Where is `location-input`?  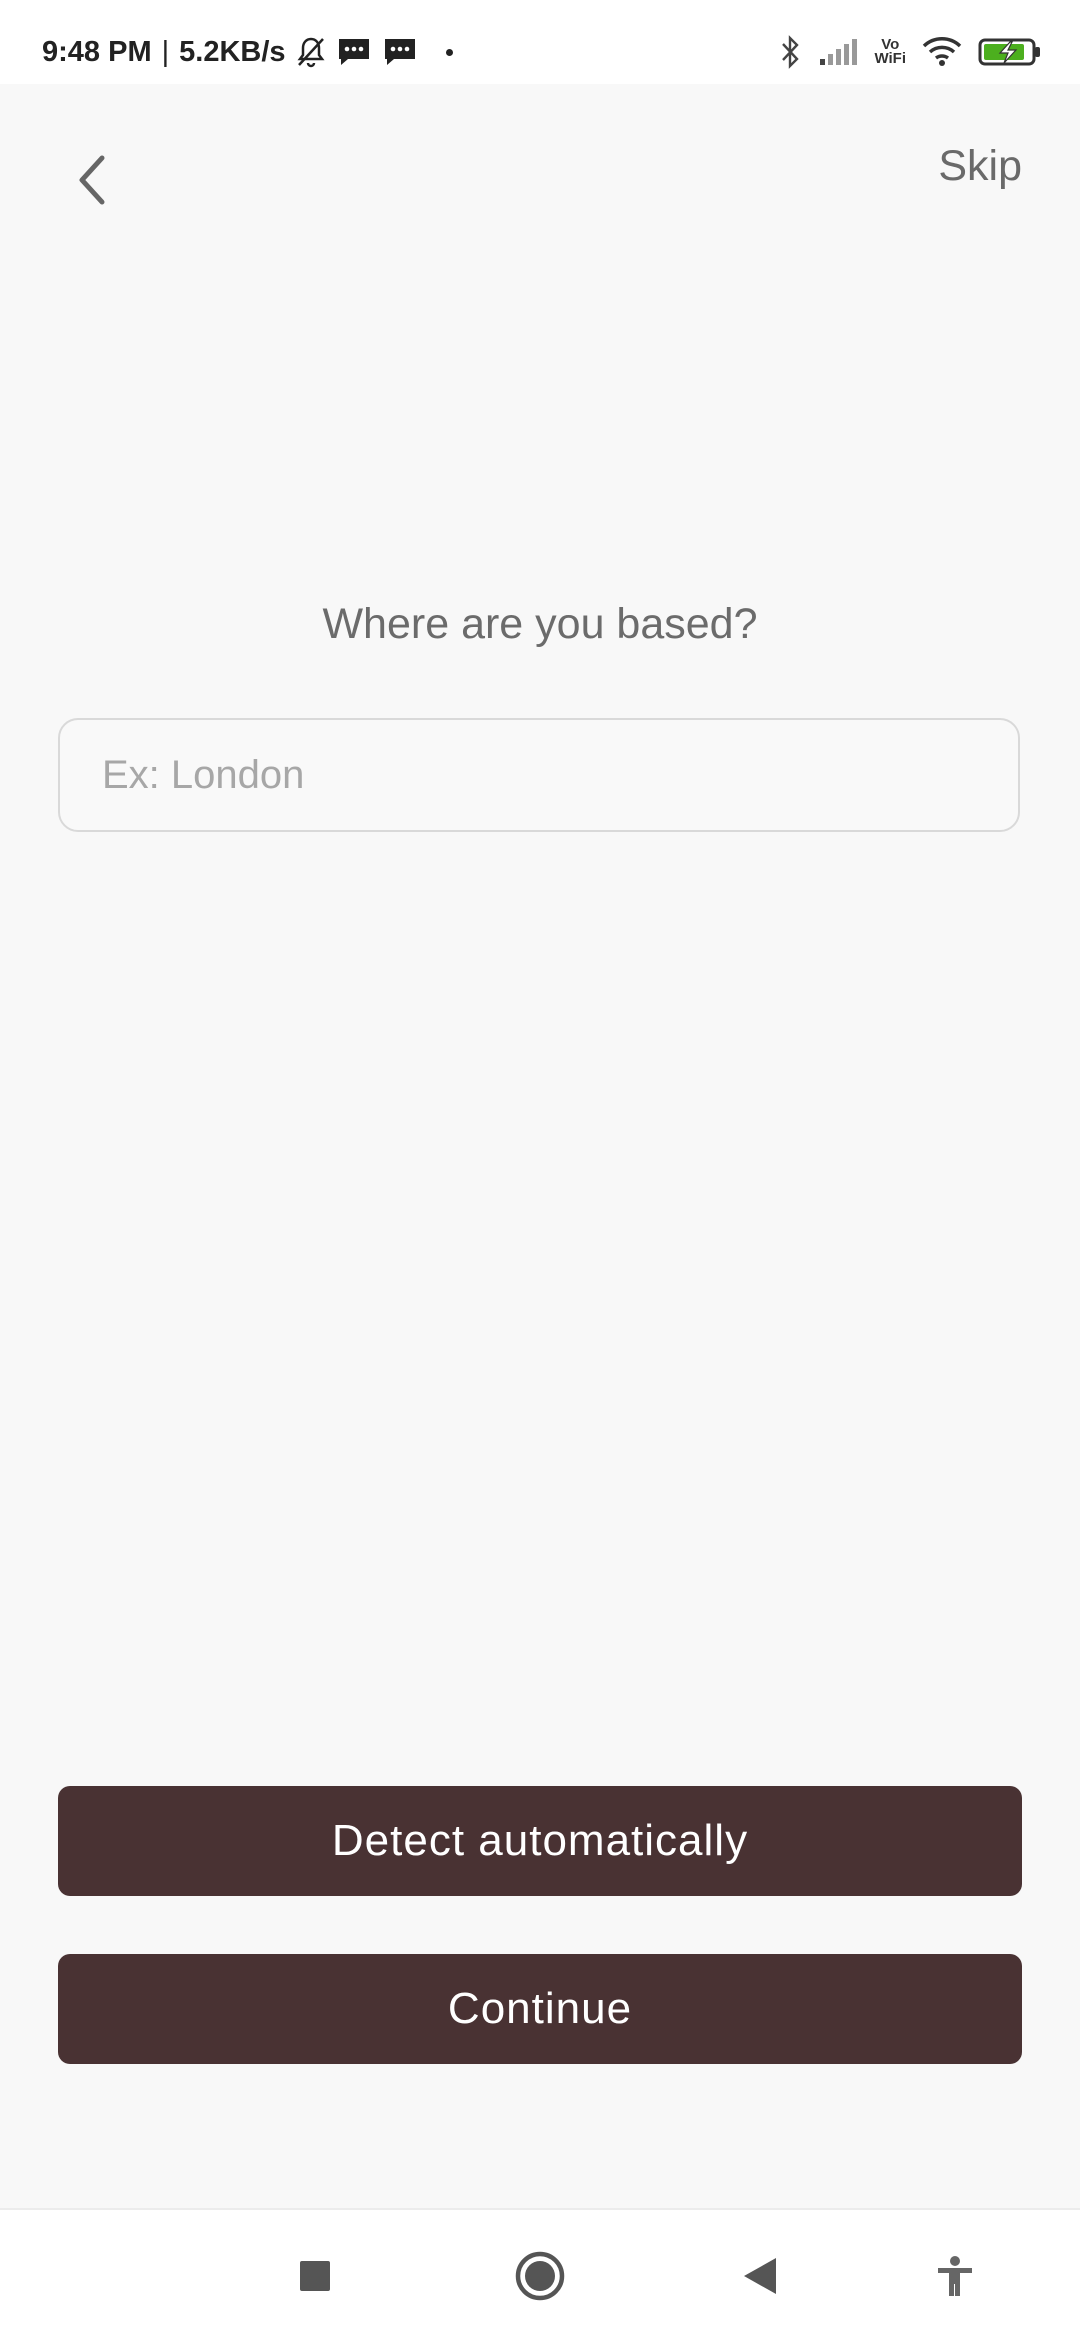
location-input is located at coordinates (539, 775).